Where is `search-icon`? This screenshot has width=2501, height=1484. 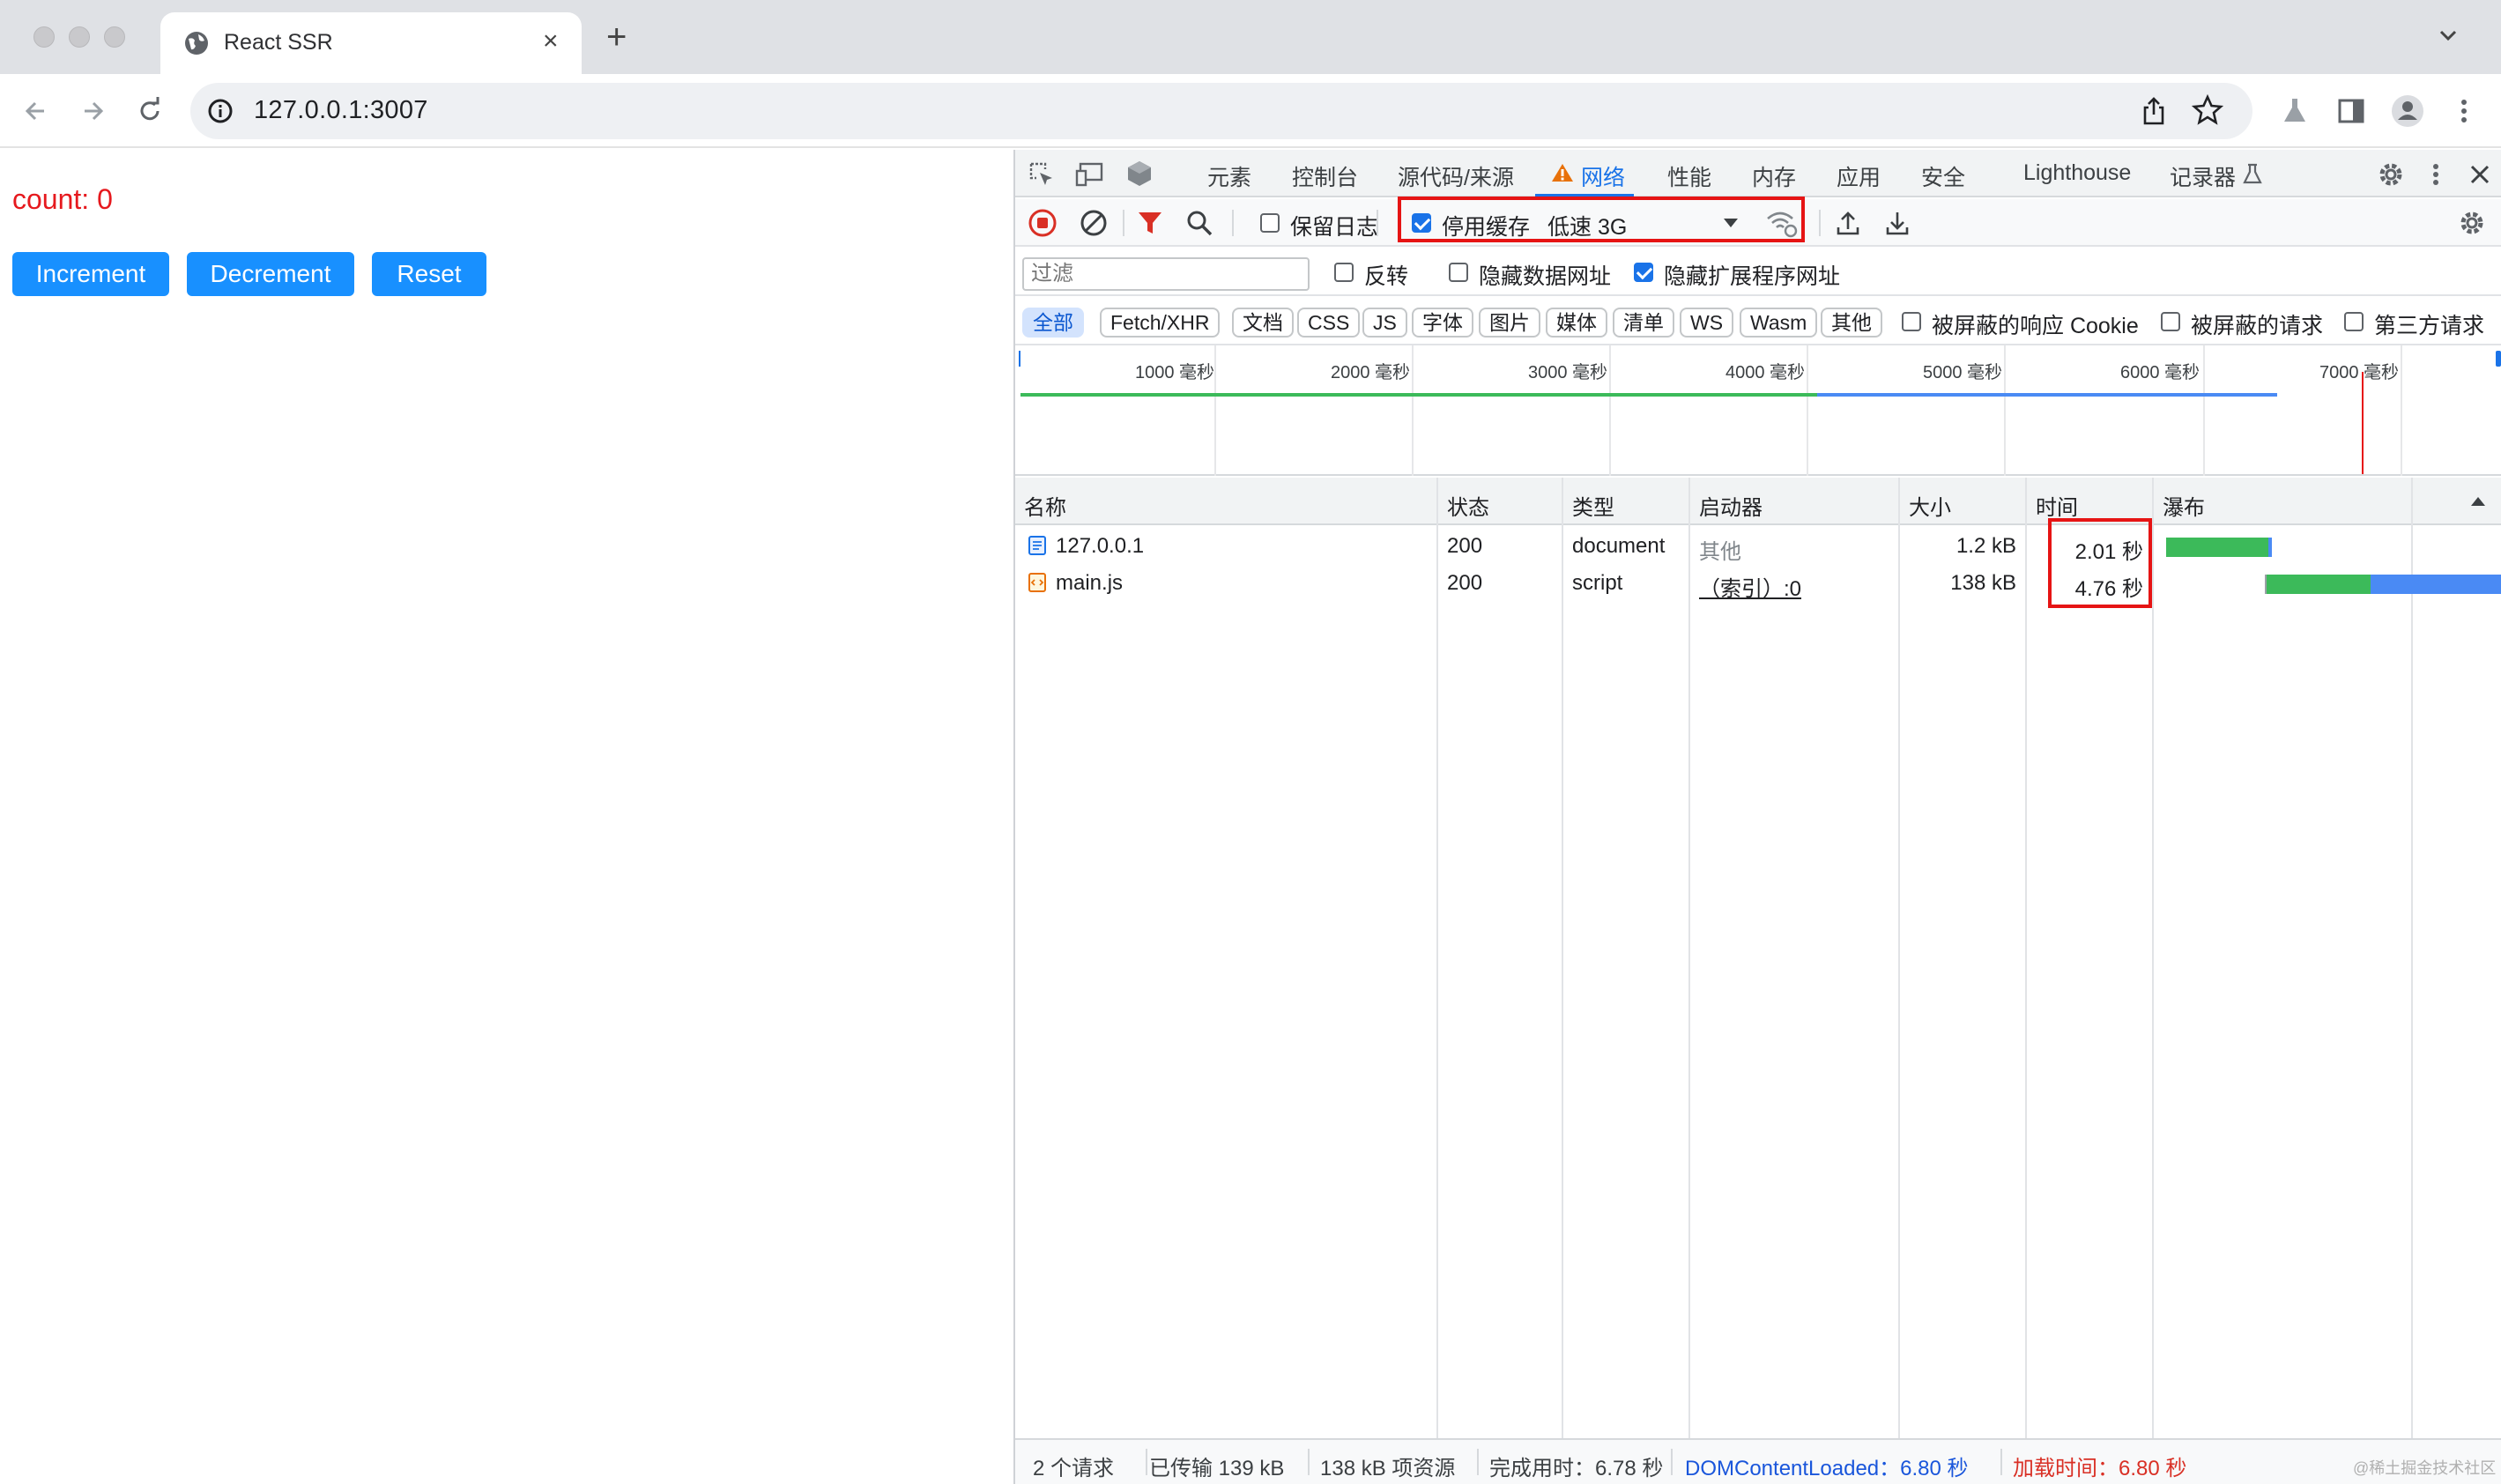
search-icon is located at coordinates (1199, 223).